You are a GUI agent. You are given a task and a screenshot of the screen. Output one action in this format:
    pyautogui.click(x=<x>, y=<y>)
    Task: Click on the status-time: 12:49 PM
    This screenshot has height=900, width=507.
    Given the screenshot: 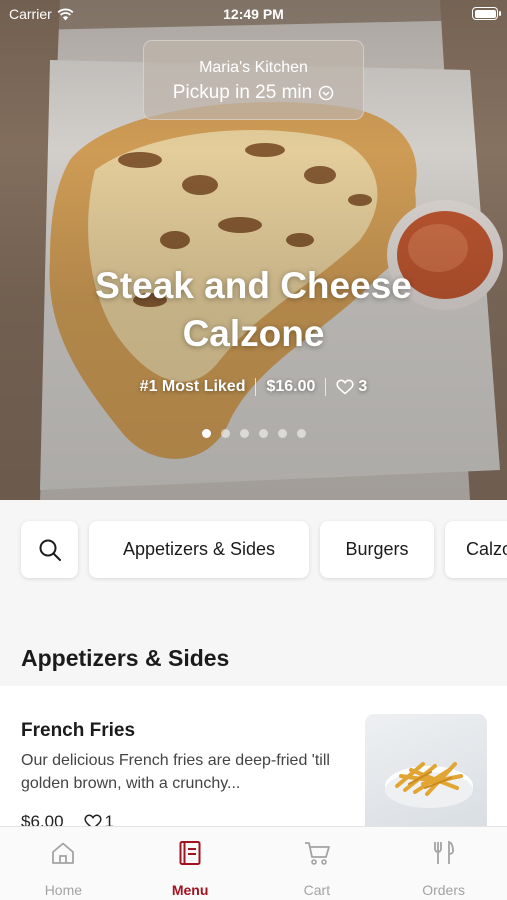 What is the action you would take?
    pyautogui.click(x=253, y=14)
    